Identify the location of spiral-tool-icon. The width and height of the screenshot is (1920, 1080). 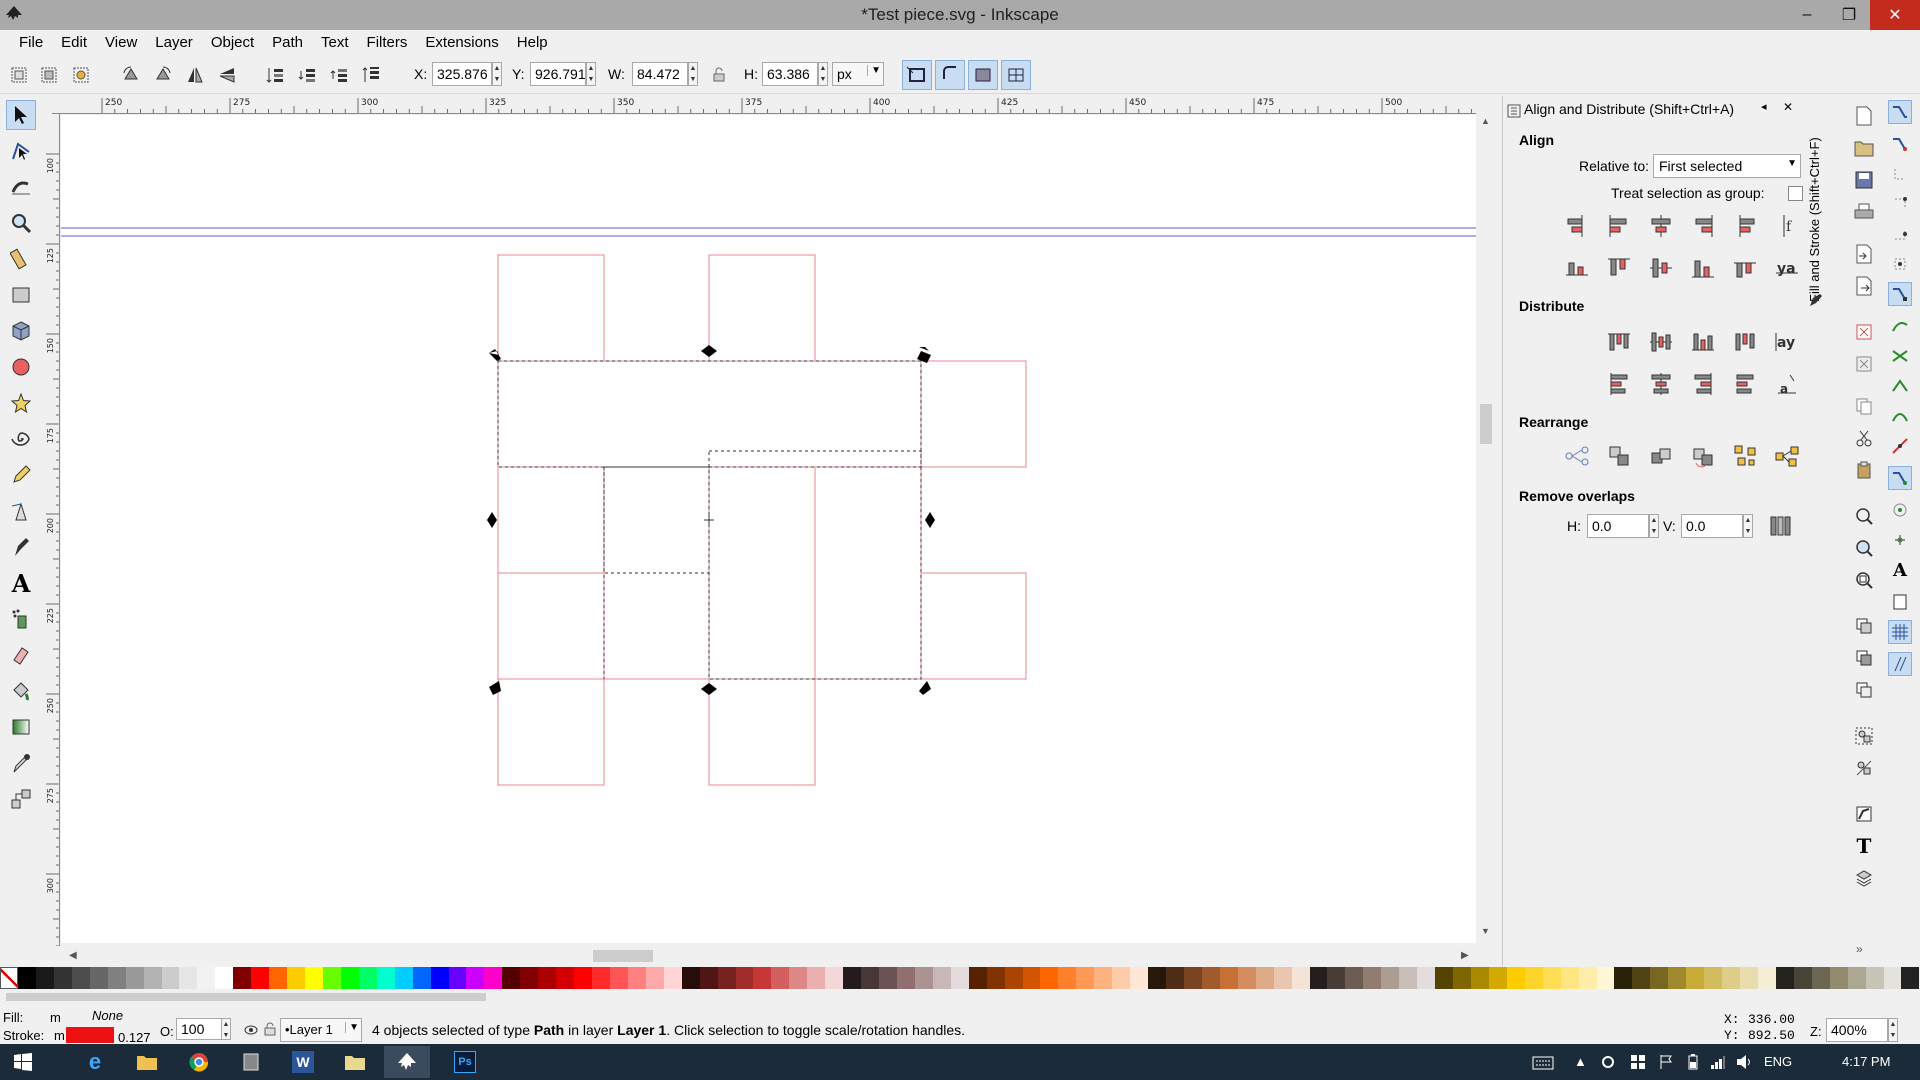
(21, 439).